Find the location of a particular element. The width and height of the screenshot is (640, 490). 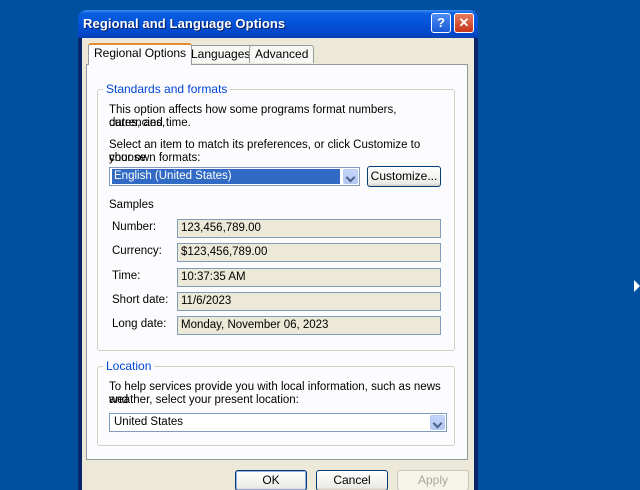

sample-value-currency: $123,456,789.00 is located at coordinates (309, 252).